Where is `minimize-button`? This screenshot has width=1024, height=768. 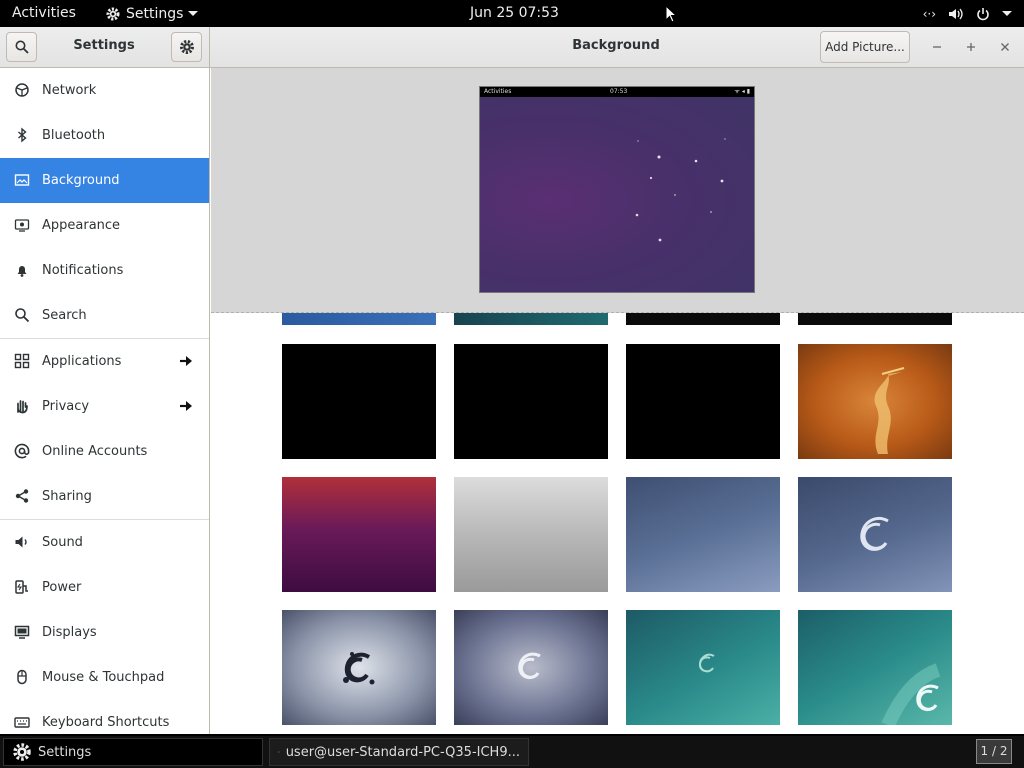
minimize-button is located at coordinates (937, 47).